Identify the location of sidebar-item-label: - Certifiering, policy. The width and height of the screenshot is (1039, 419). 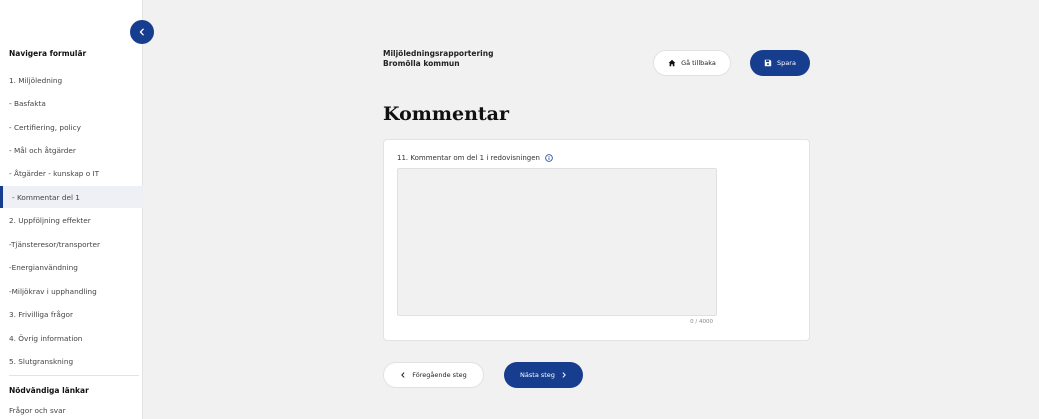
(45, 127).